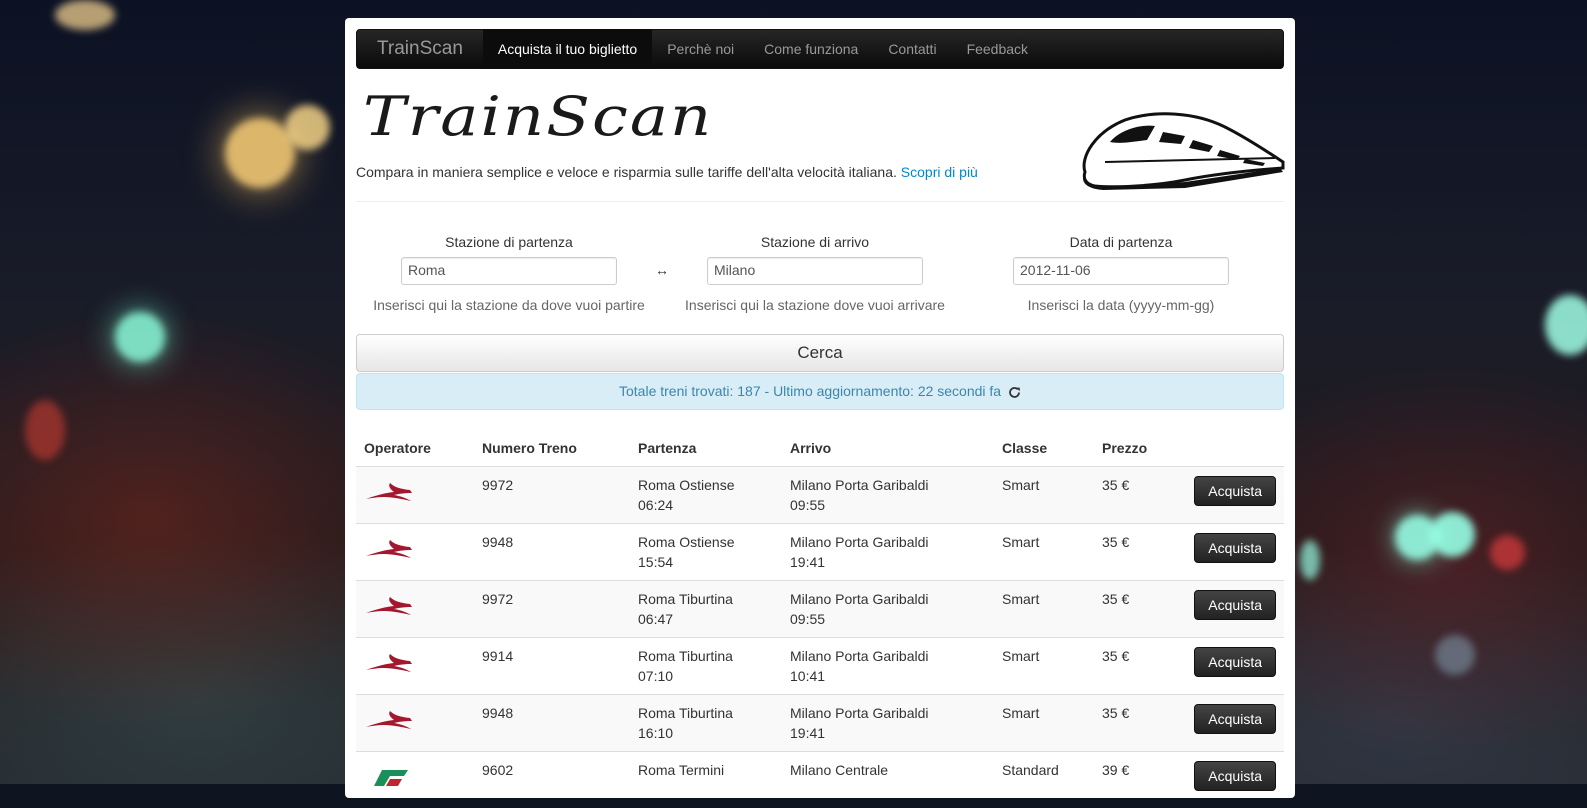 Image resolution: width=1587 pixels, height=808 pixels. Describe the element at coordinates (888, 780) in the screenshot. I see `cell-arrival: Milano Centrale` at that location.